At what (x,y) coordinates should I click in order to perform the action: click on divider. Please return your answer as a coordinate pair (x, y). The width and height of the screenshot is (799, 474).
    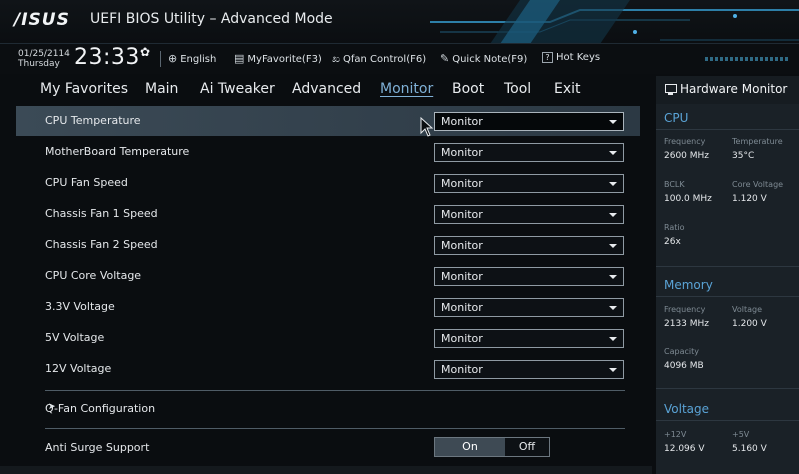
    Looking at the image, I should click on (335, 390).